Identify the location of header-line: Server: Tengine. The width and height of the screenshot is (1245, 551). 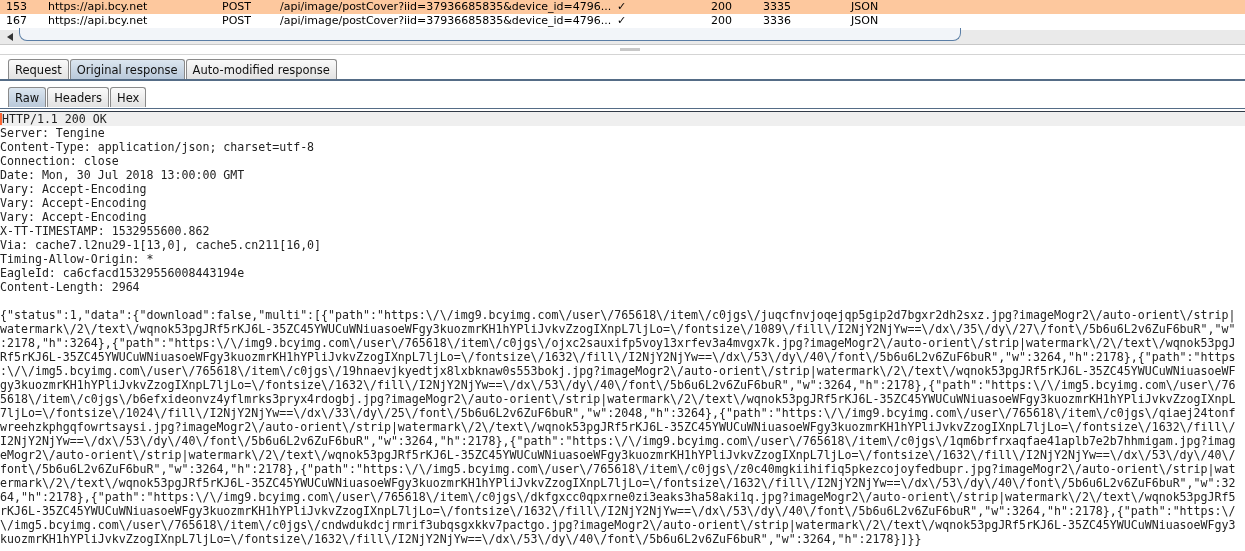
(53, 133).